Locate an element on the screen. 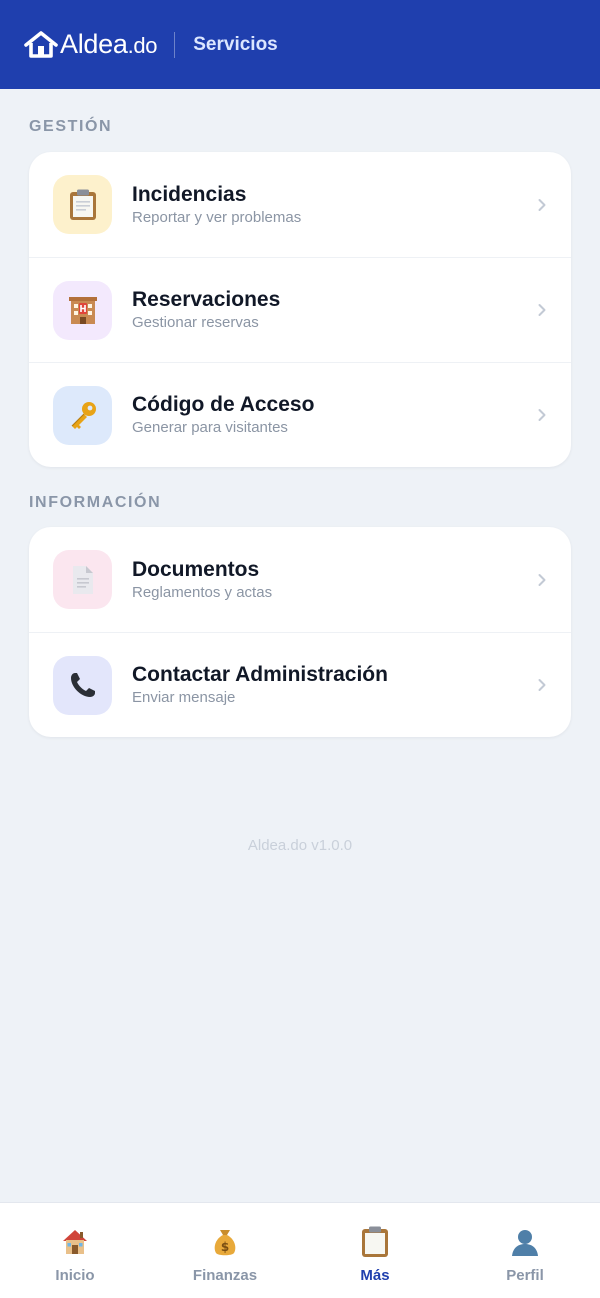 The width and height of the screenshot is (600, 1298). item-title: Incidencias is located at coordinates (189, 194).